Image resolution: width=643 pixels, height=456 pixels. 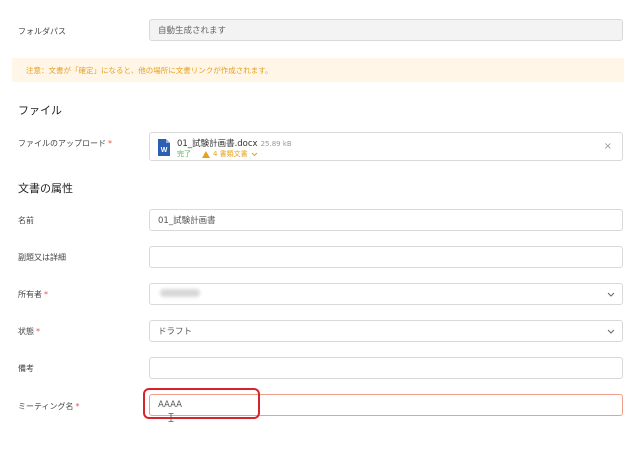 I want to click on remove-file-icon: ×, so click(x=608, y=146).